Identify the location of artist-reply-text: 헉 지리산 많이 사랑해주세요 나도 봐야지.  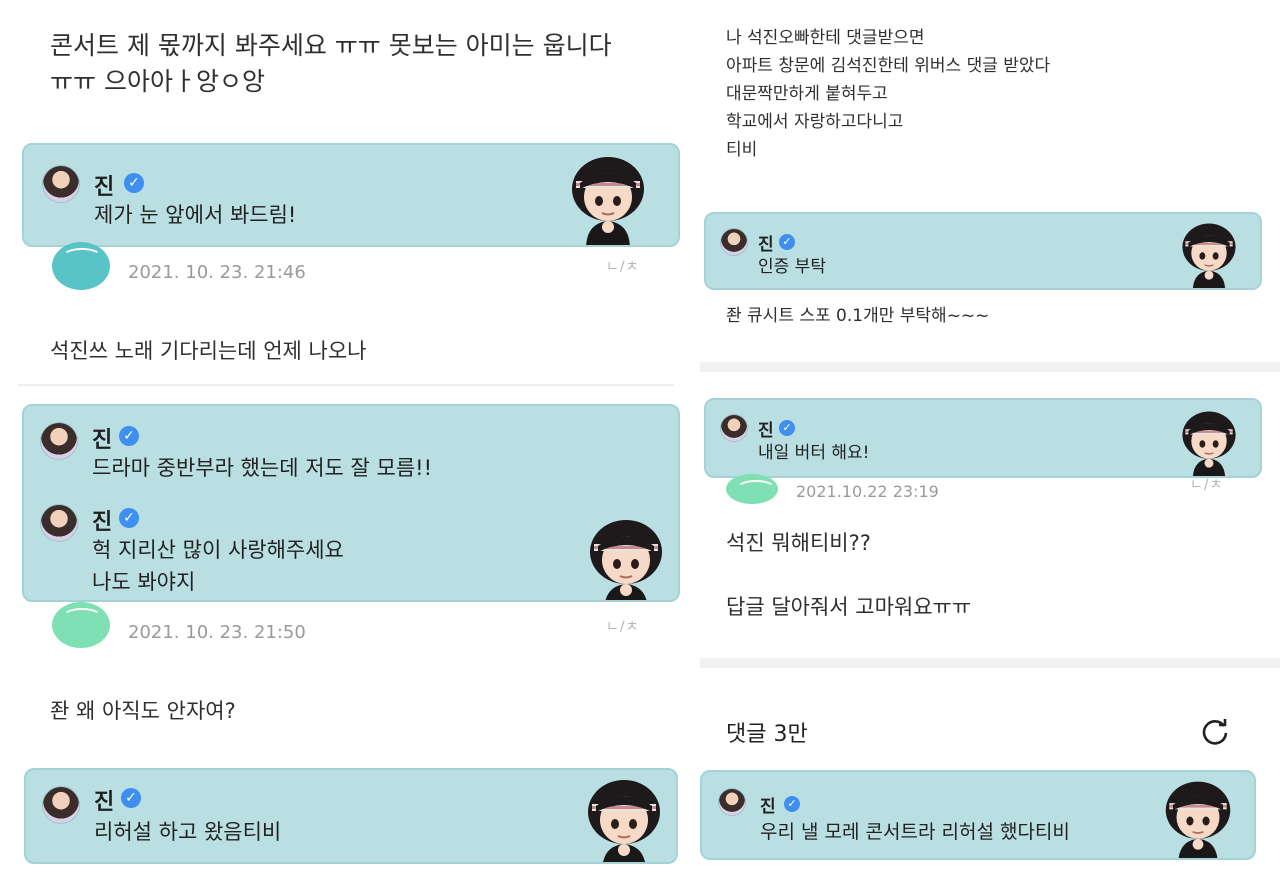
(218, 566).